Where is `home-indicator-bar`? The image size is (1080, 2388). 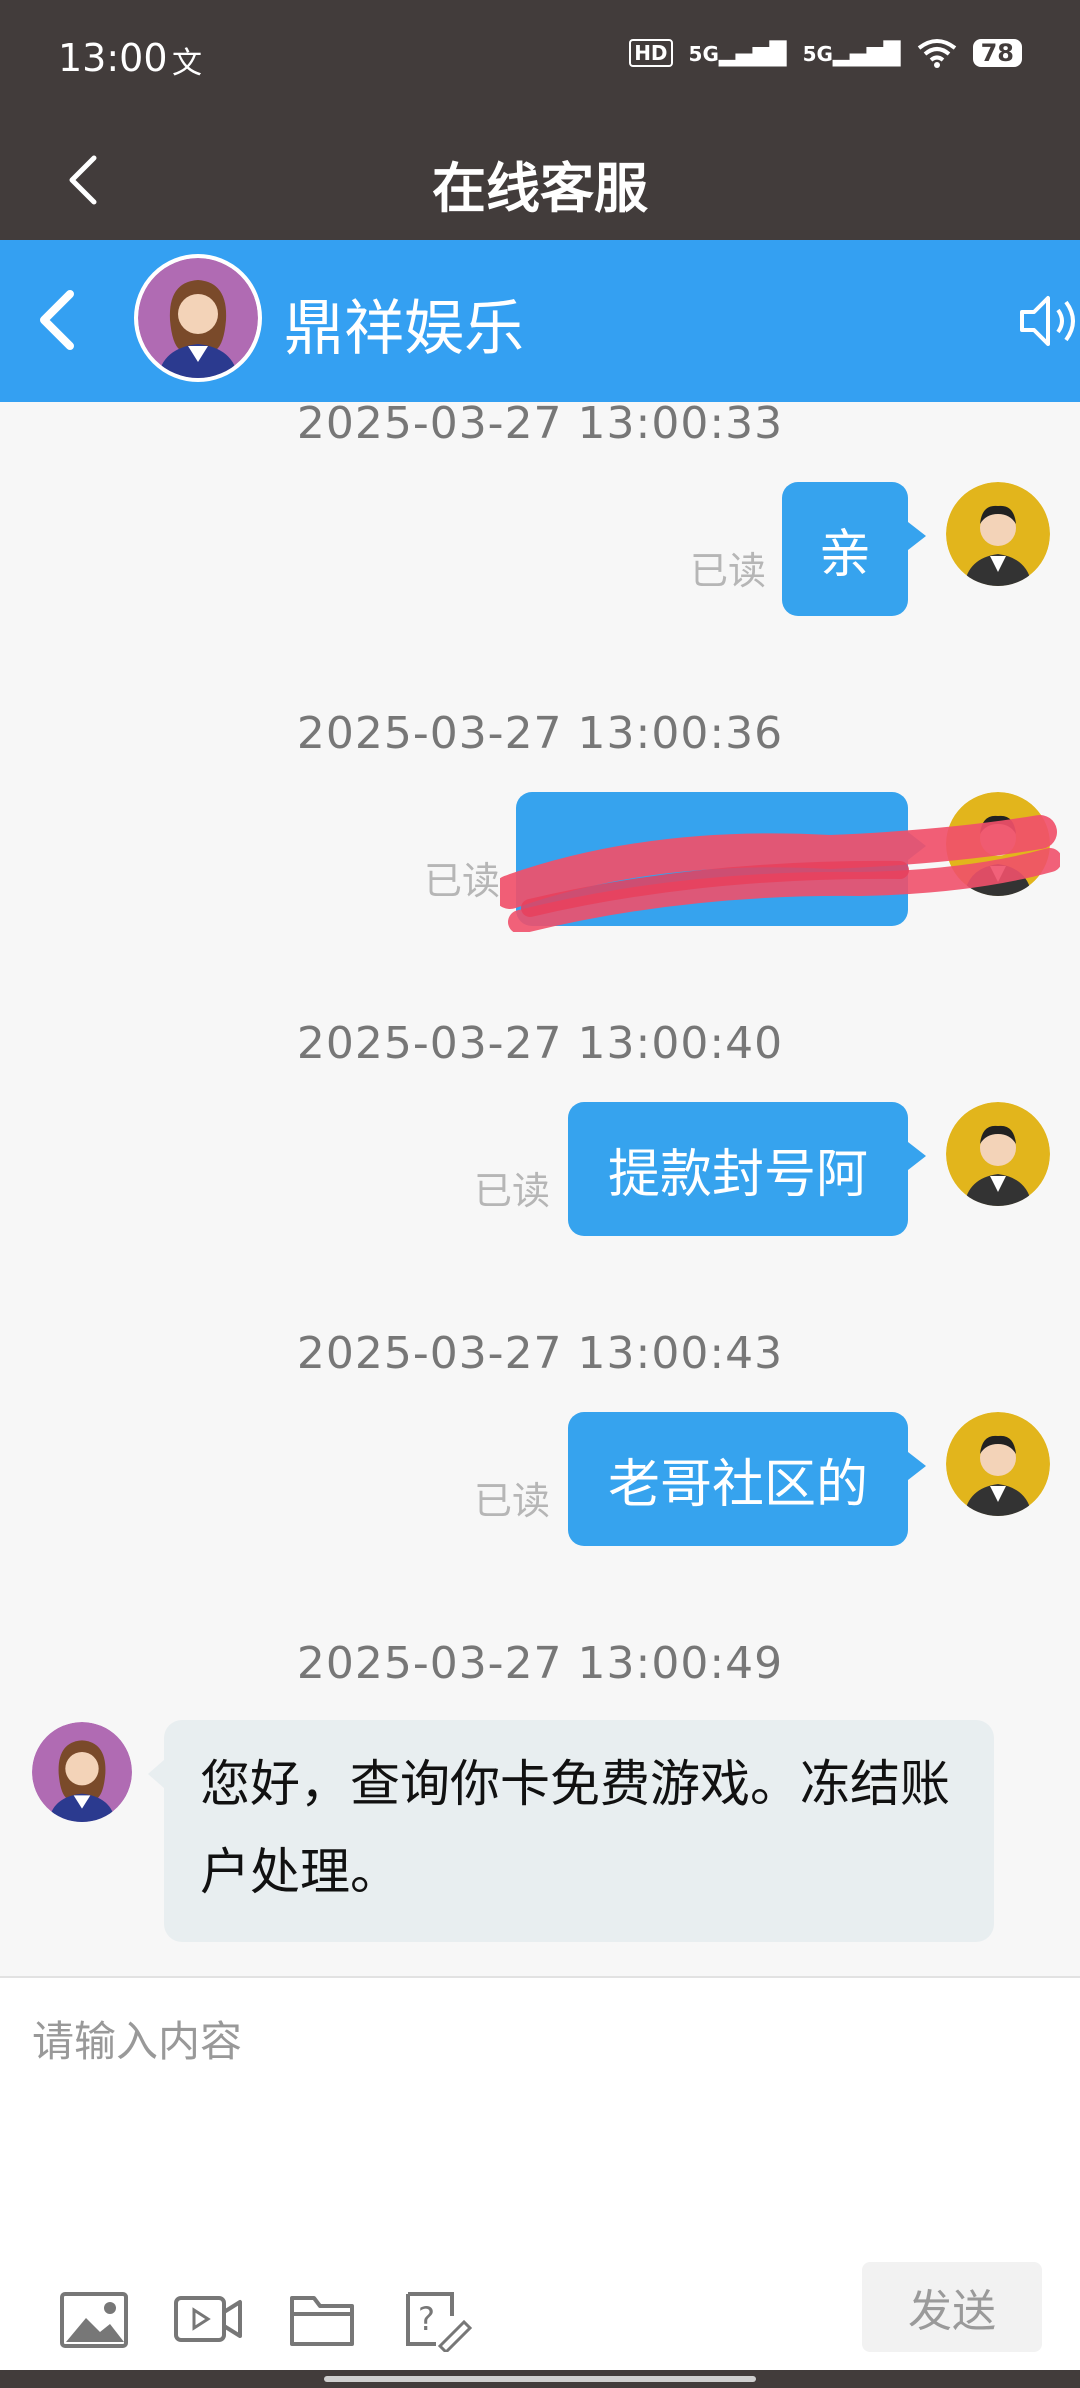
home-indicator-bar is located at coordinates (540, 2379).